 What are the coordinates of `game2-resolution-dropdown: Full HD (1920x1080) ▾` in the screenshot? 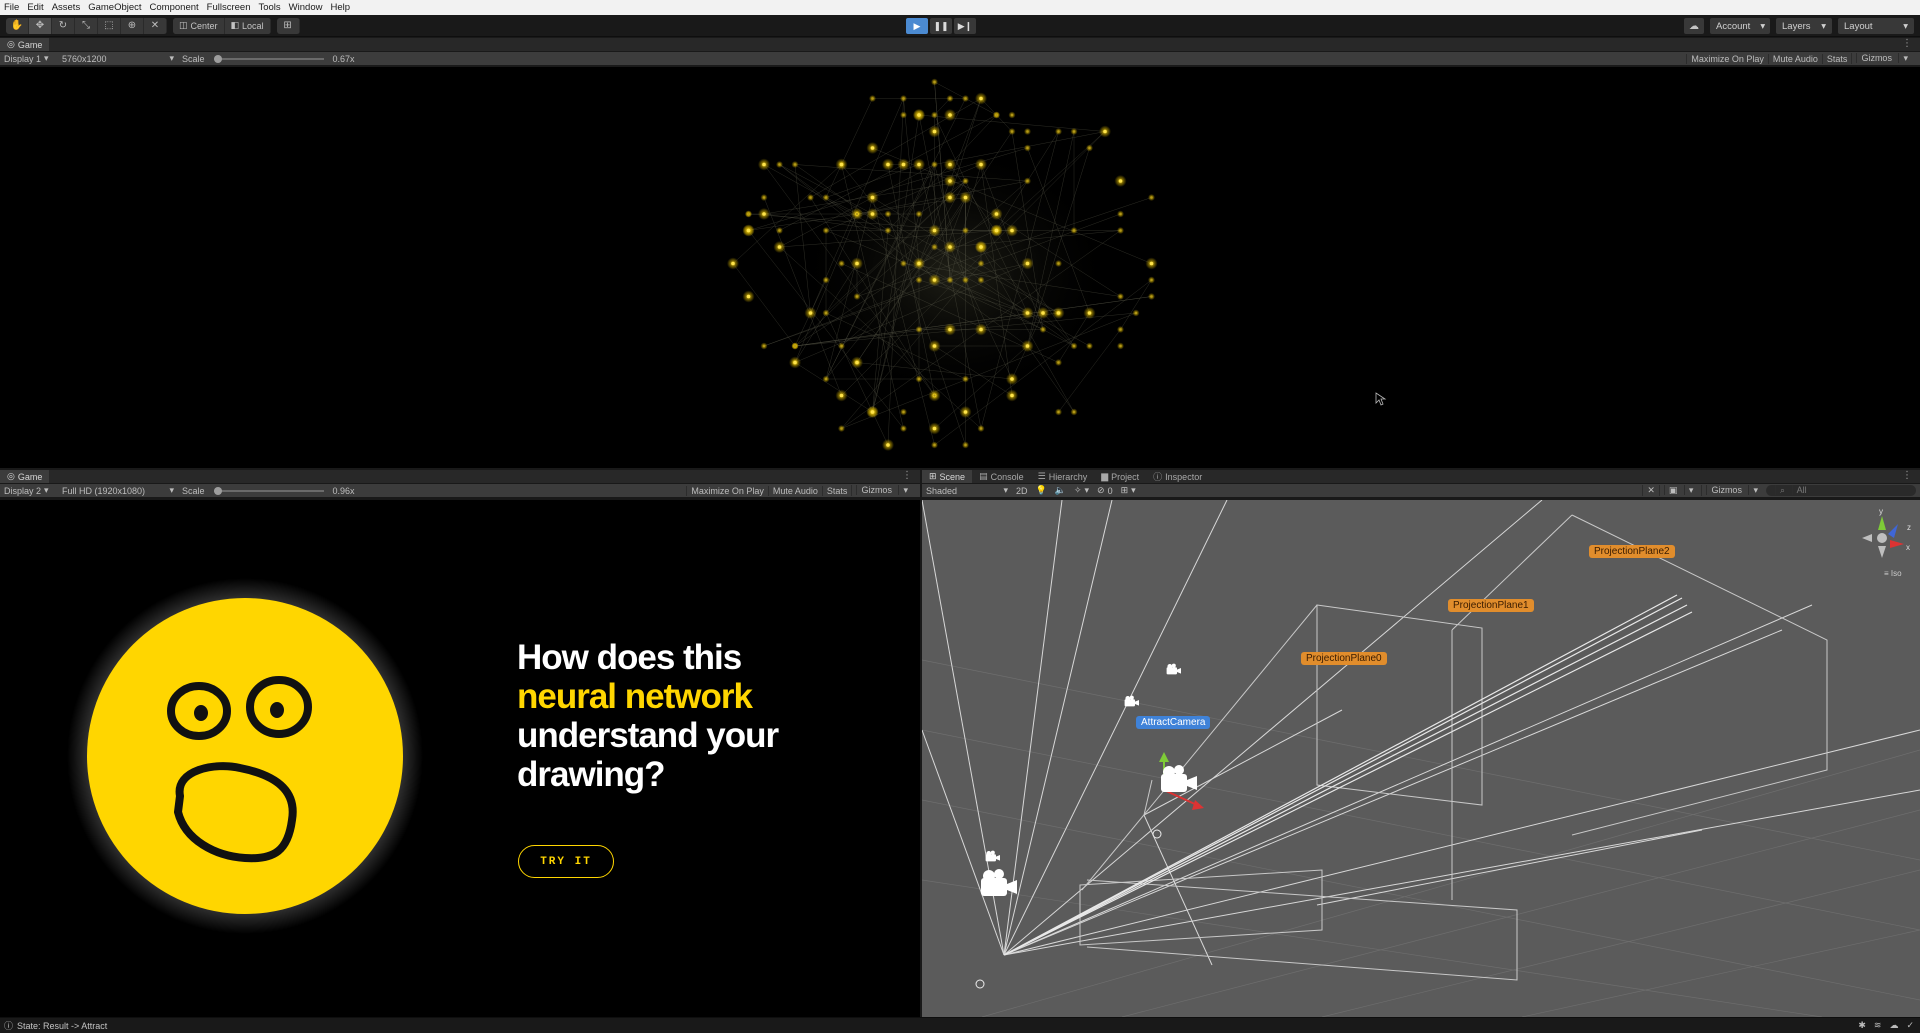 It's located at (118, 490).